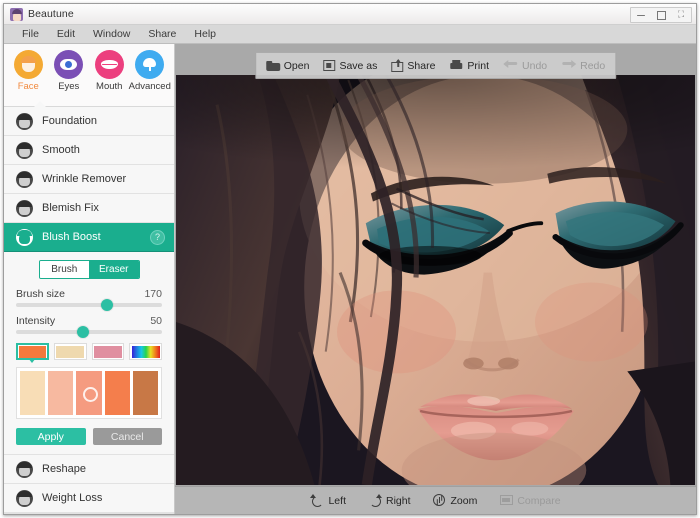 This screenshot has height=518, width=700. I want to click on sidebar-item-wrinkle-remover: Wrinkle Remover, so click(89, 179).